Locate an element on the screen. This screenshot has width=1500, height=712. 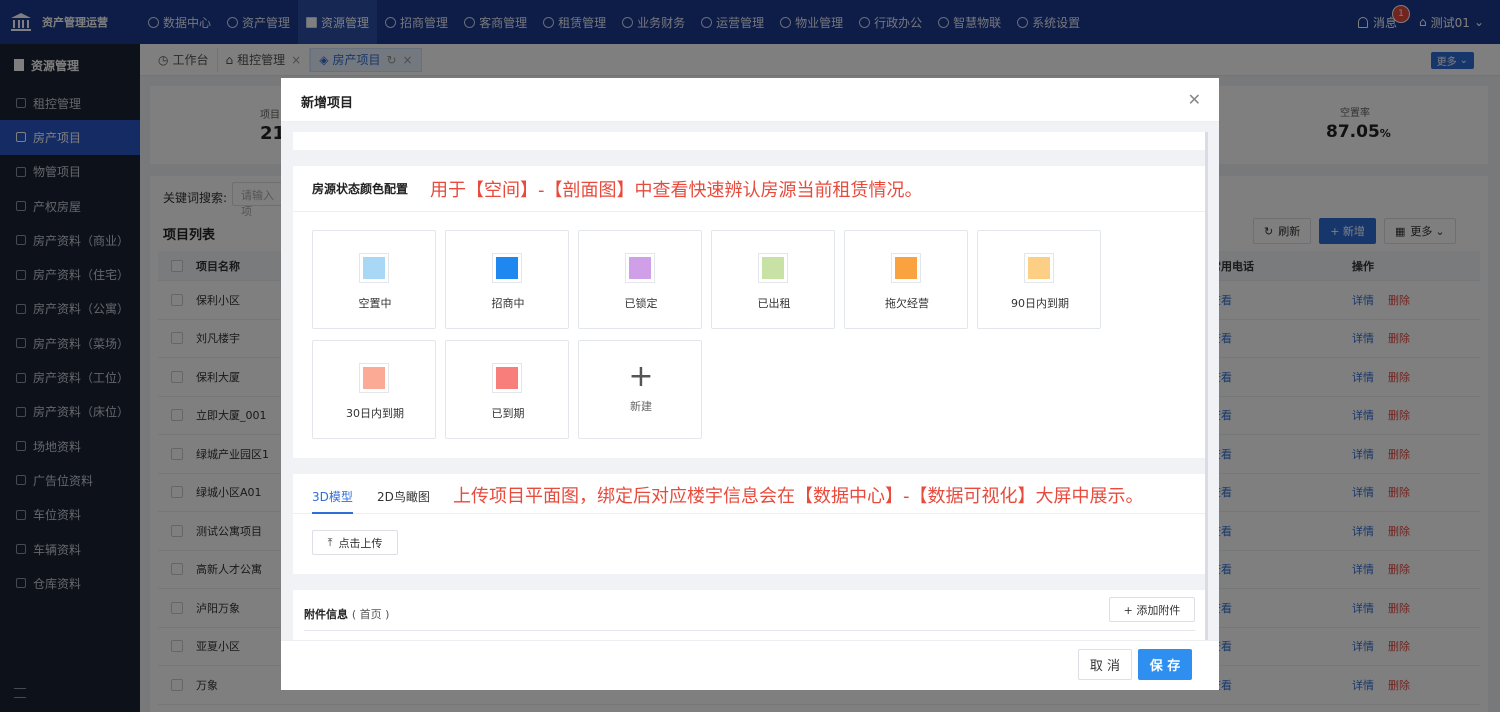
swatch-label: 已锁定 is located at coordinates (641, 303).